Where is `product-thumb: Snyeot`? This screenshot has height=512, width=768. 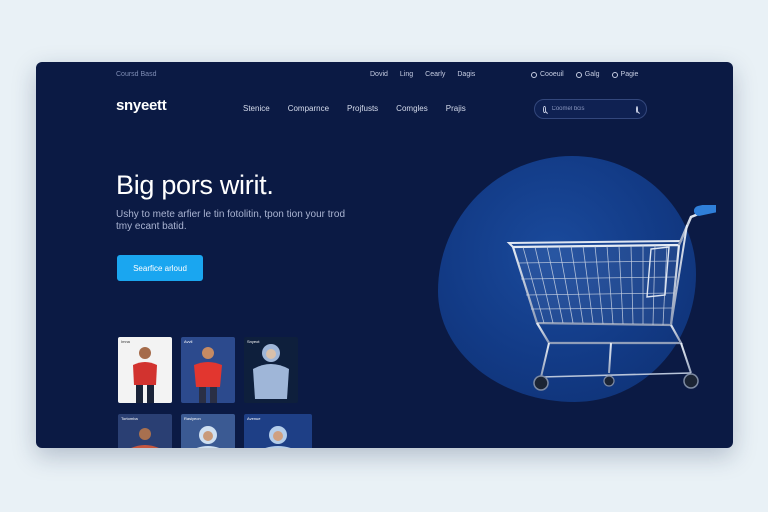
product-thumb: Snyeot is located at coordinates (271, 370).